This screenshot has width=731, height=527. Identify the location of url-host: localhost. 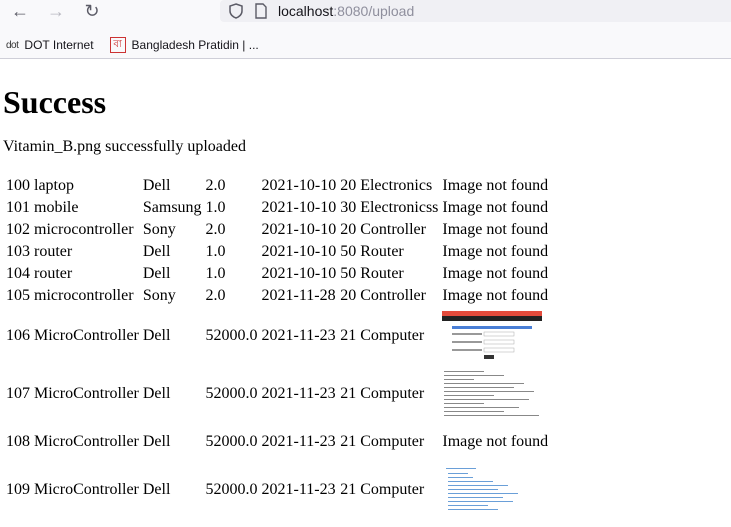
(306, 11).